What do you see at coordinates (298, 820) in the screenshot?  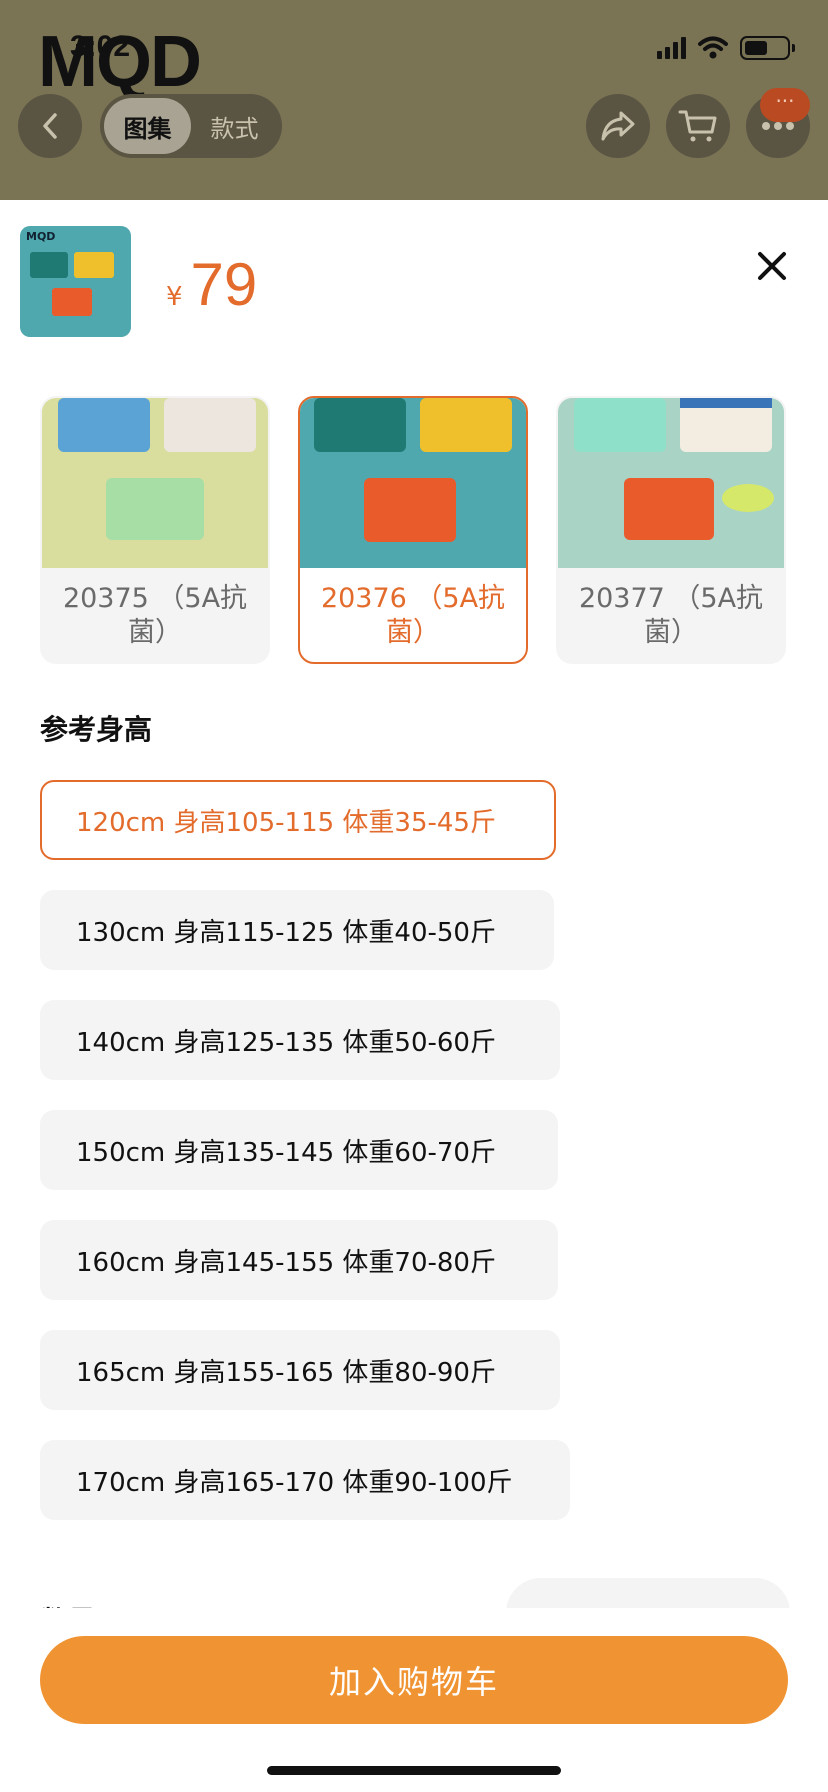 I see `size-option-selected: 120cm 身高105-115 体重35-45斤` at bounding box center [298, 820].